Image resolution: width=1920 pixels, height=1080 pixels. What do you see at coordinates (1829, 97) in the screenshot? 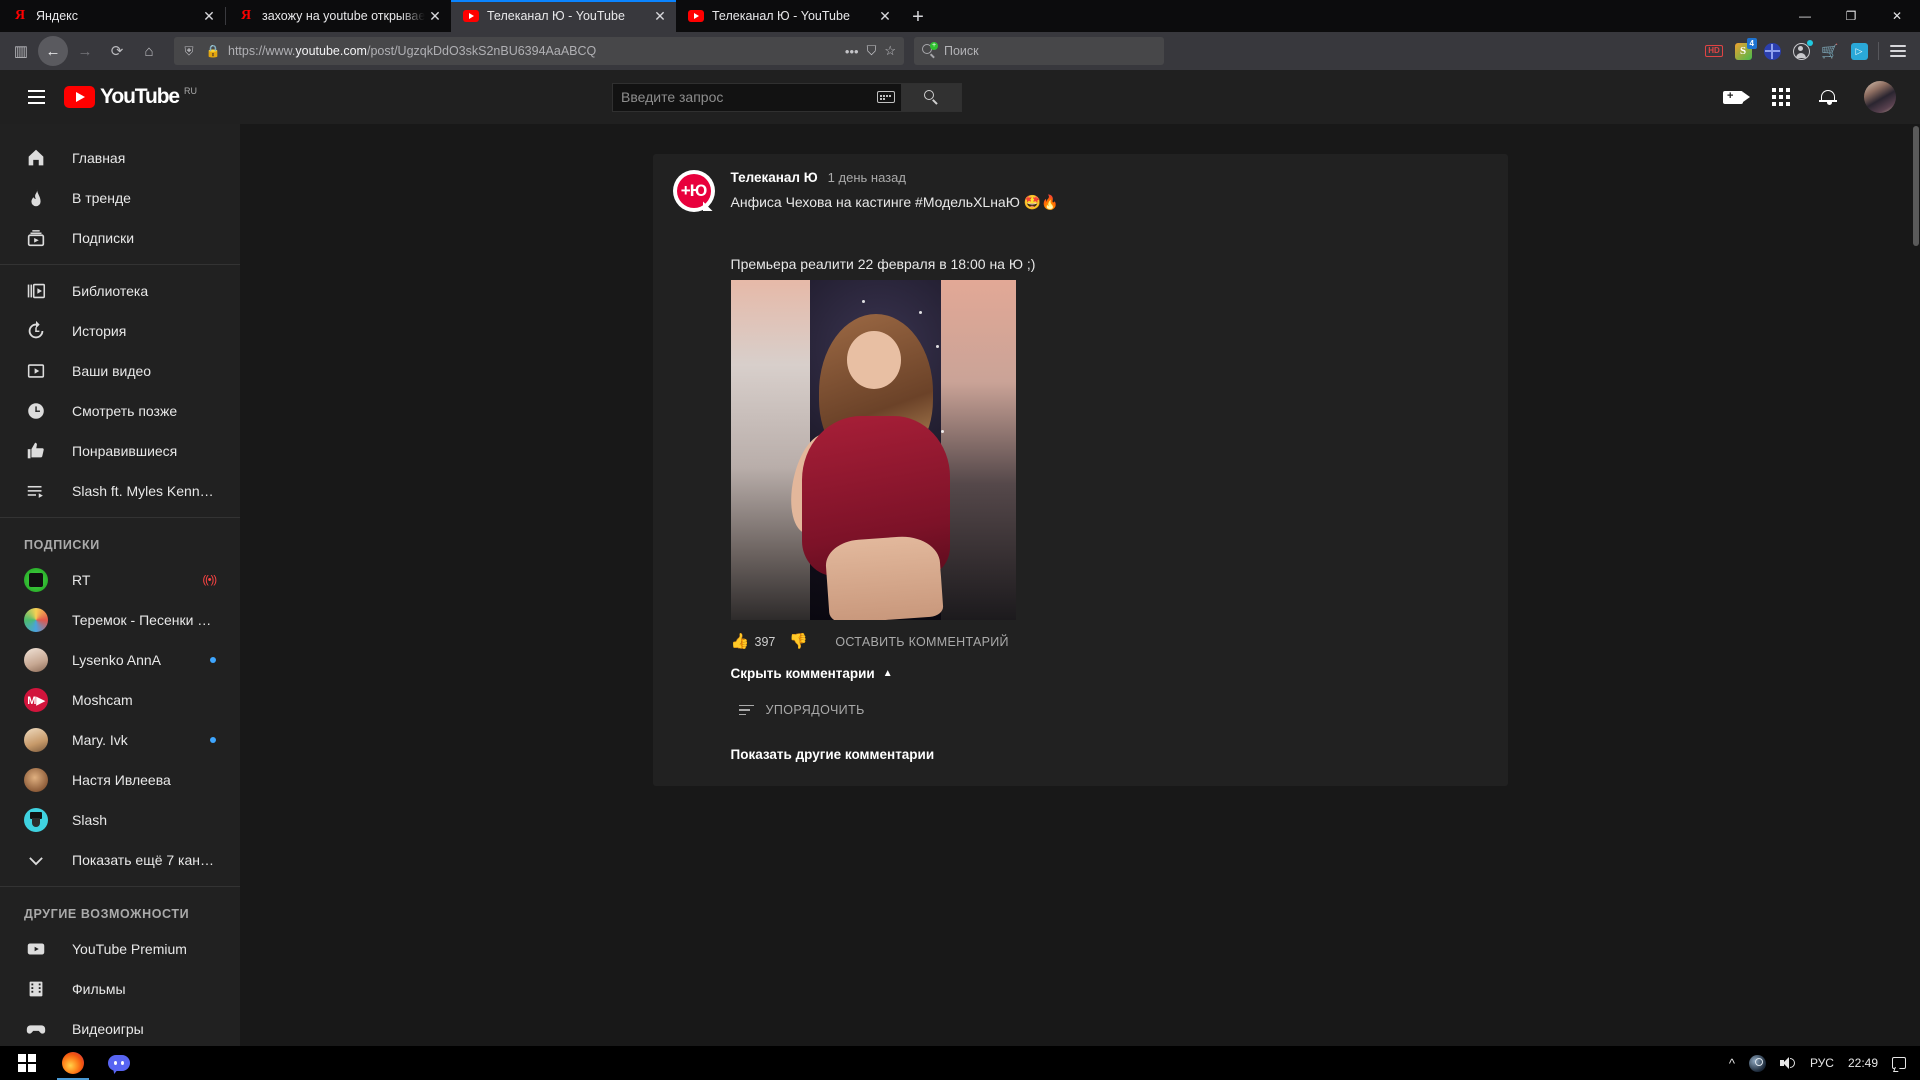
I see `notifications-bell-icon` at bounding box center [1829, 97].